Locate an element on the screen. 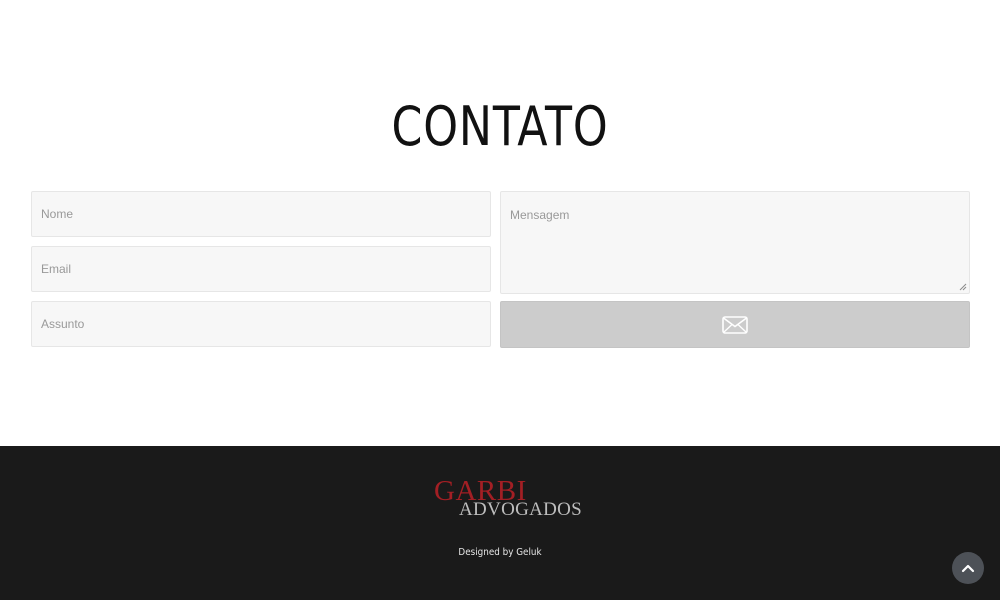 The image size is (1000, 600). subject-placeholder: Assunto is located at coordinates (63, 324).